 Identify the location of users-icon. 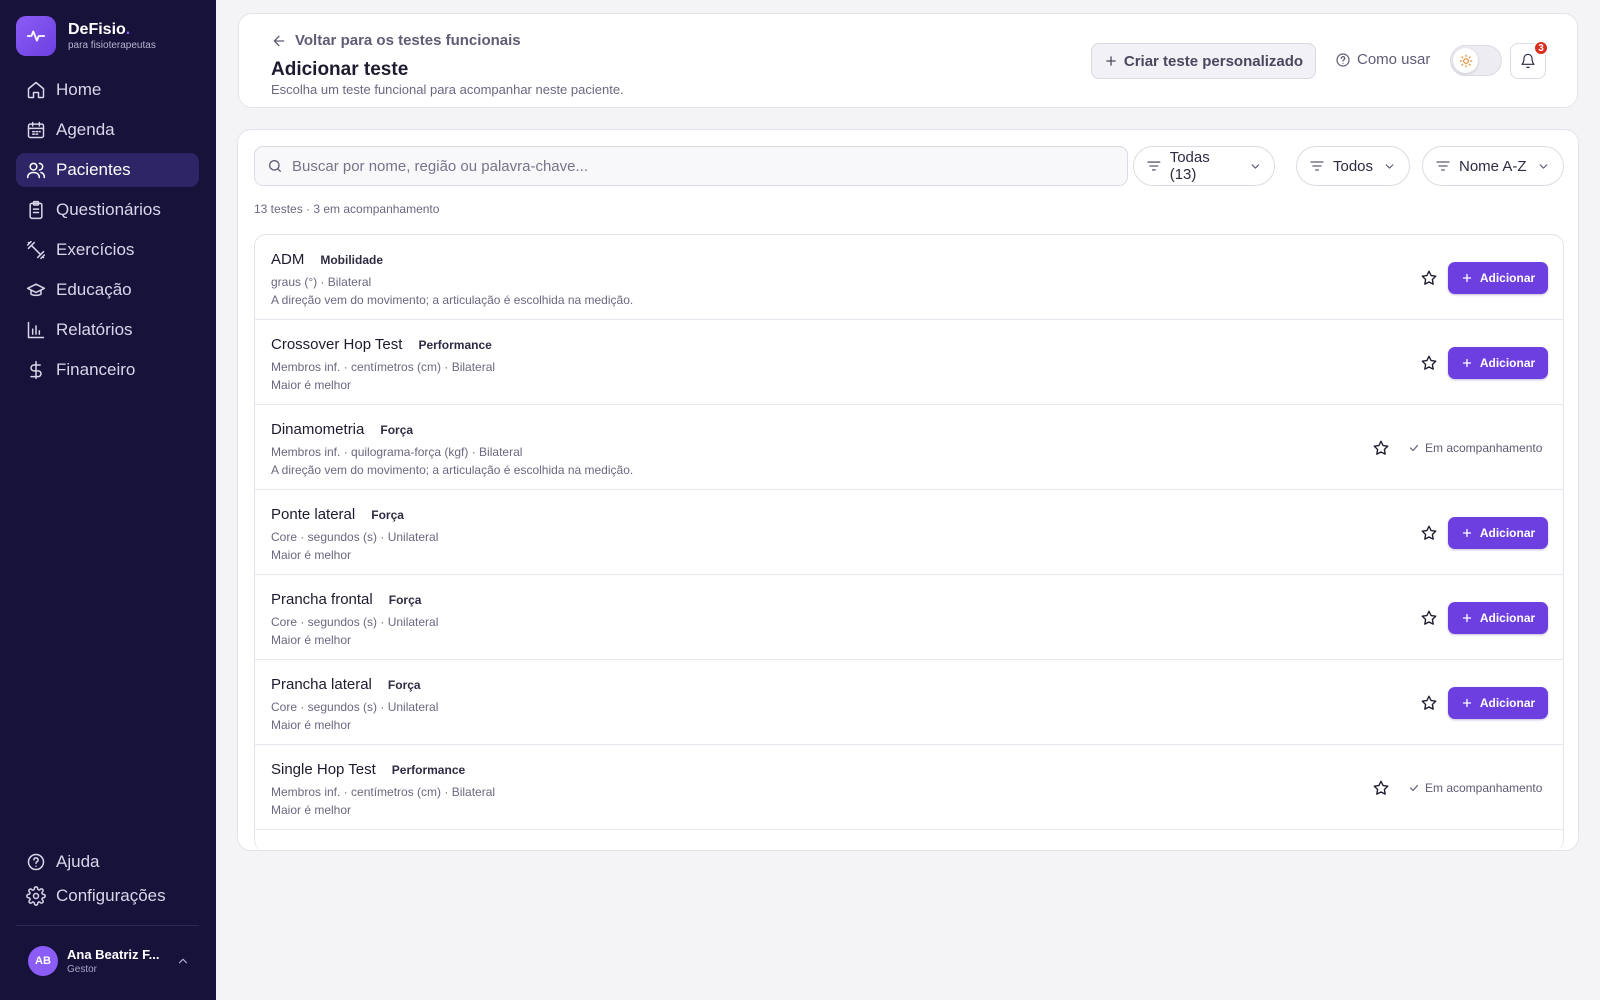
(36, 170).